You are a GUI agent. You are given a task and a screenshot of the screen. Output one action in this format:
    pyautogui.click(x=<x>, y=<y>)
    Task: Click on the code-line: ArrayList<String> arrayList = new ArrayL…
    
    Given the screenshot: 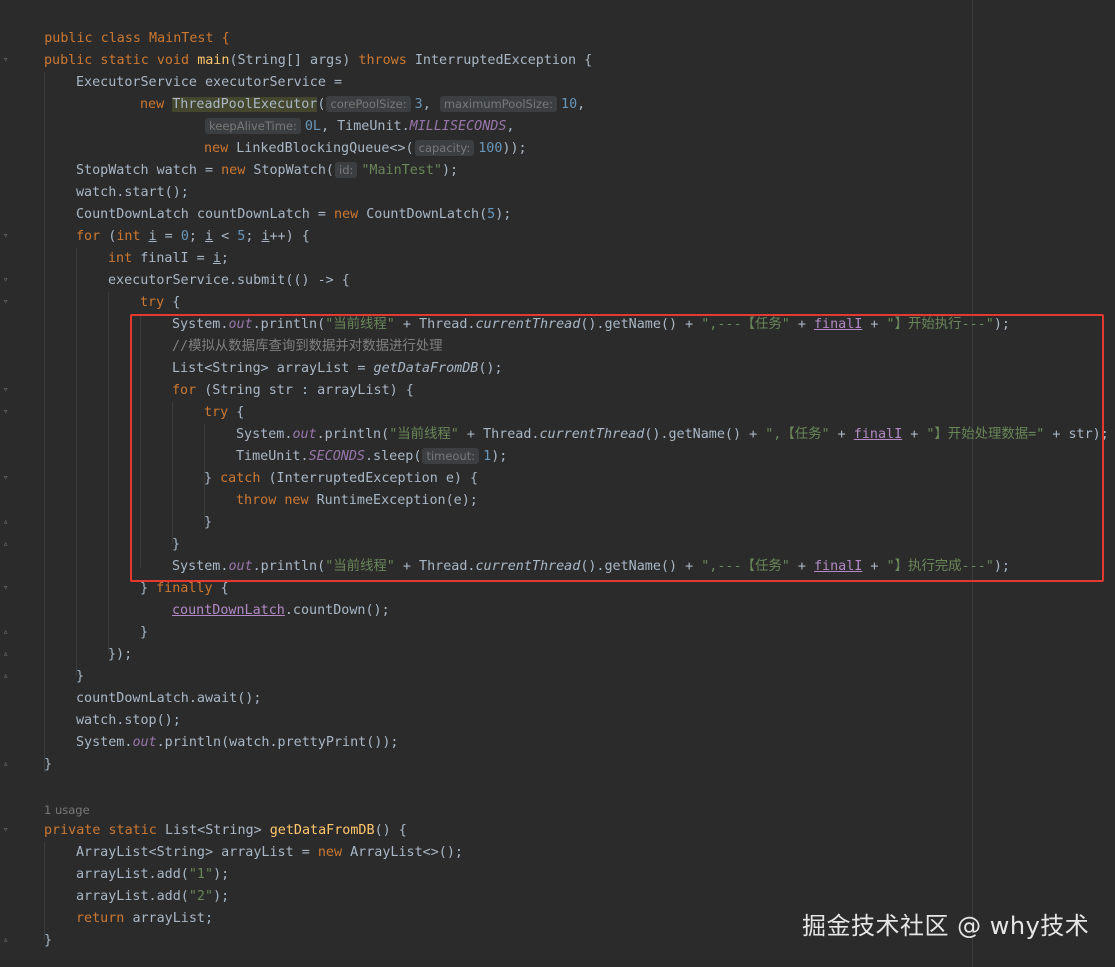 What is the action you would take?
    pyautogui.click(x=269, y=853)
    